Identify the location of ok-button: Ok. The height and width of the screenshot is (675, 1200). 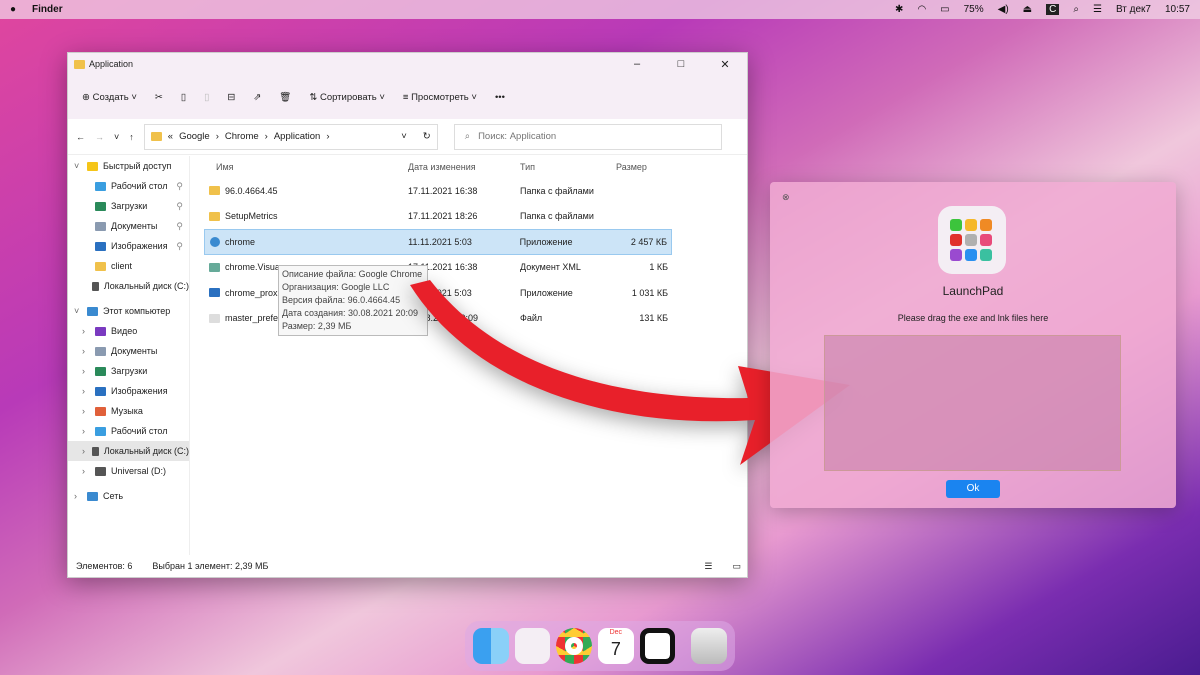
(973, 489).